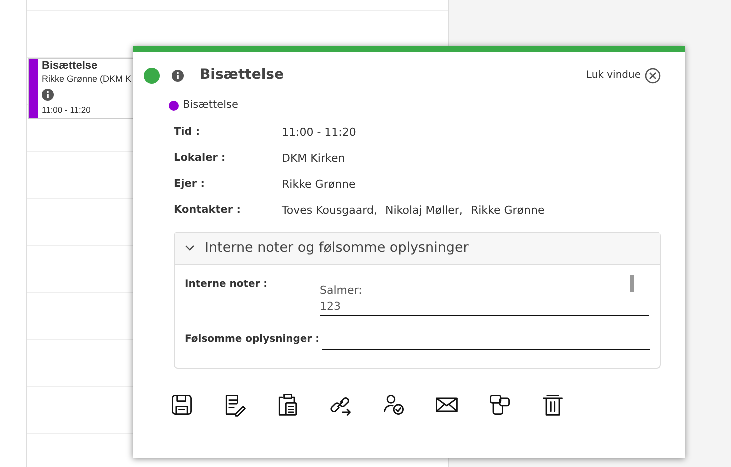 This screenshot has width=731, height=467. What do you see at coordinates (190, 184) in the screenshot?
I see `field-label: Ejer :` at bounding box center [190, 184].